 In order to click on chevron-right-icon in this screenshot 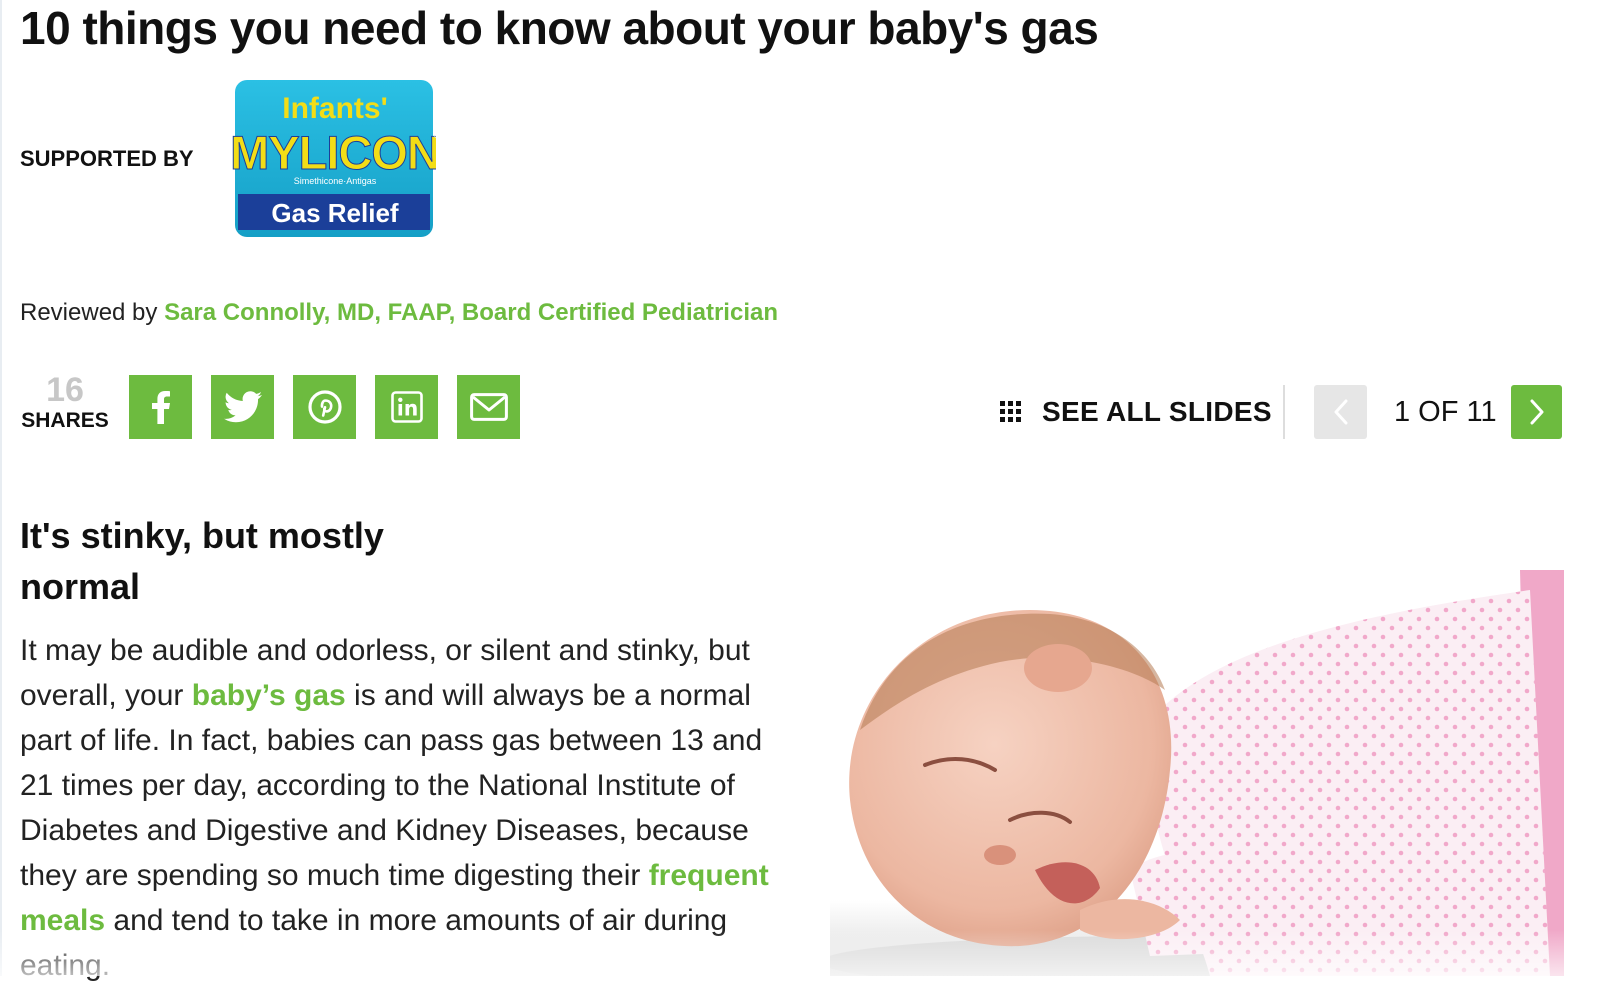, I will do `click(1536, 412)`.